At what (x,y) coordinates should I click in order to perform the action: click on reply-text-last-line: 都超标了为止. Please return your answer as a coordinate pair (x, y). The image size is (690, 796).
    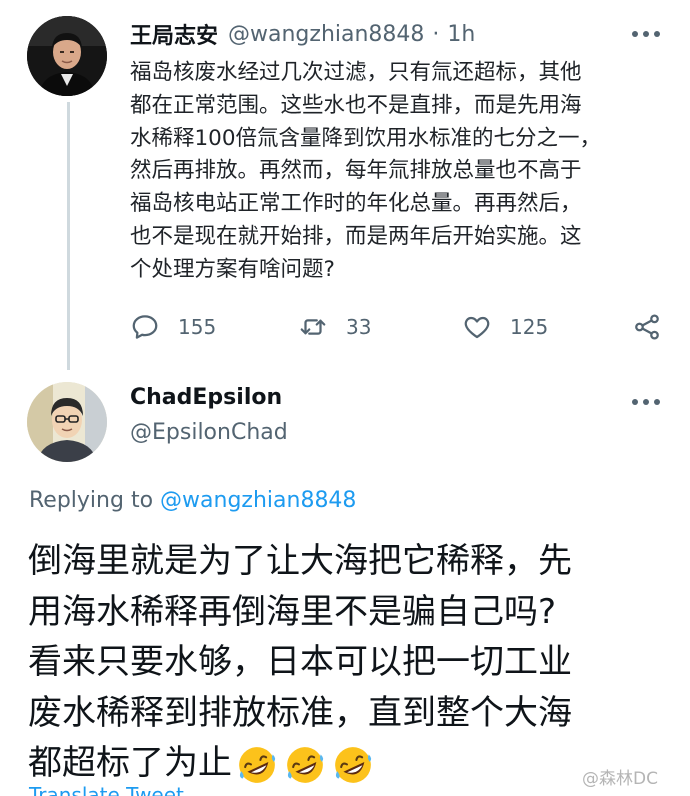
    Looking at the image, I should click on (353, 763).